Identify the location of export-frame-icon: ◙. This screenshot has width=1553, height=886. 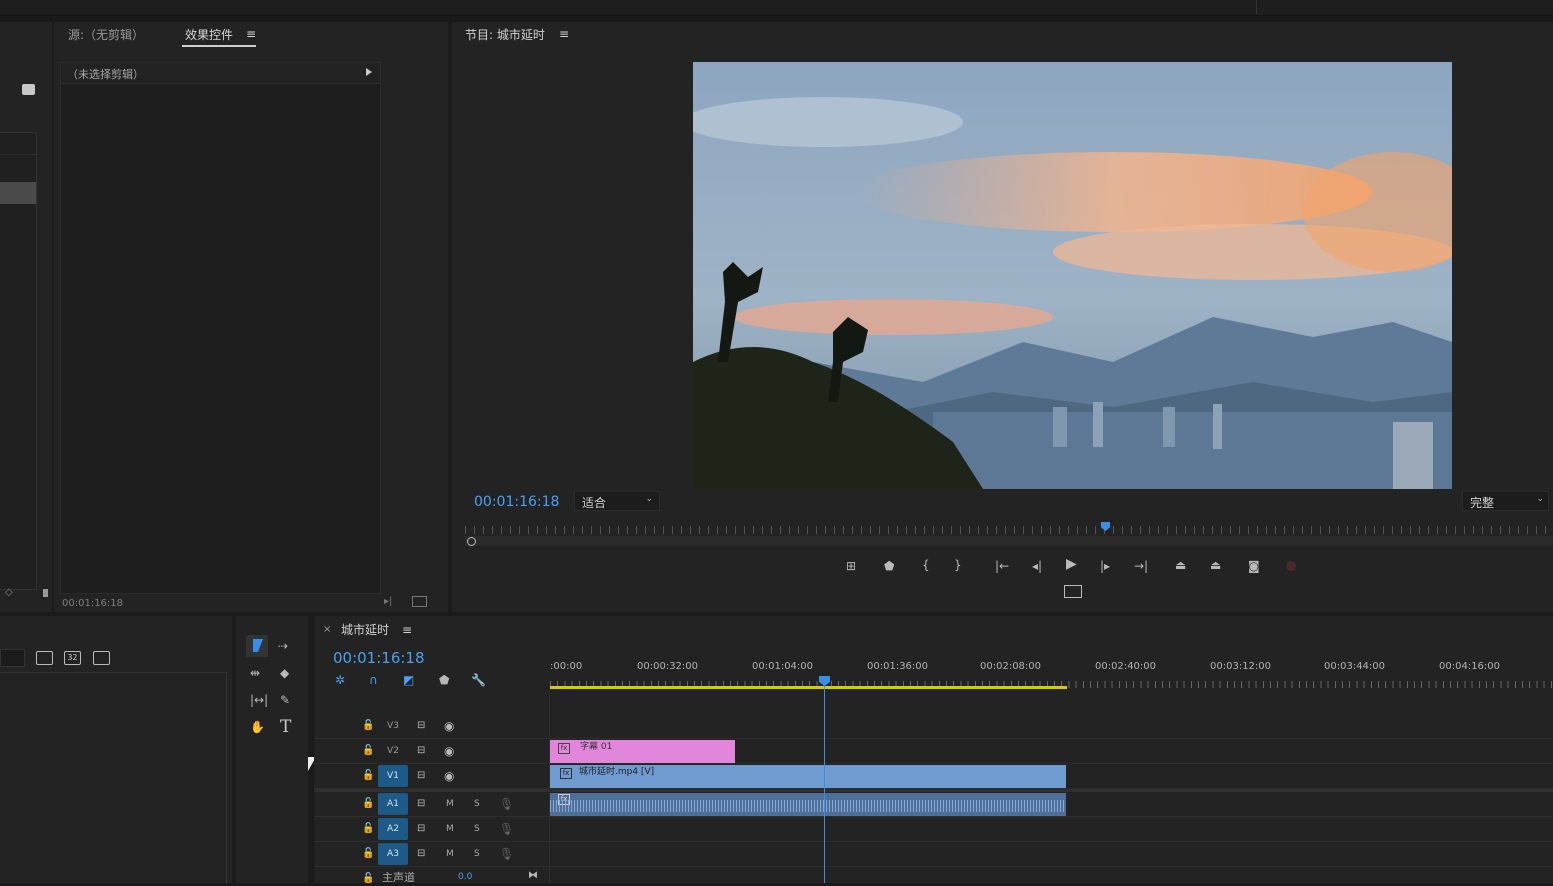
(1254, 566).